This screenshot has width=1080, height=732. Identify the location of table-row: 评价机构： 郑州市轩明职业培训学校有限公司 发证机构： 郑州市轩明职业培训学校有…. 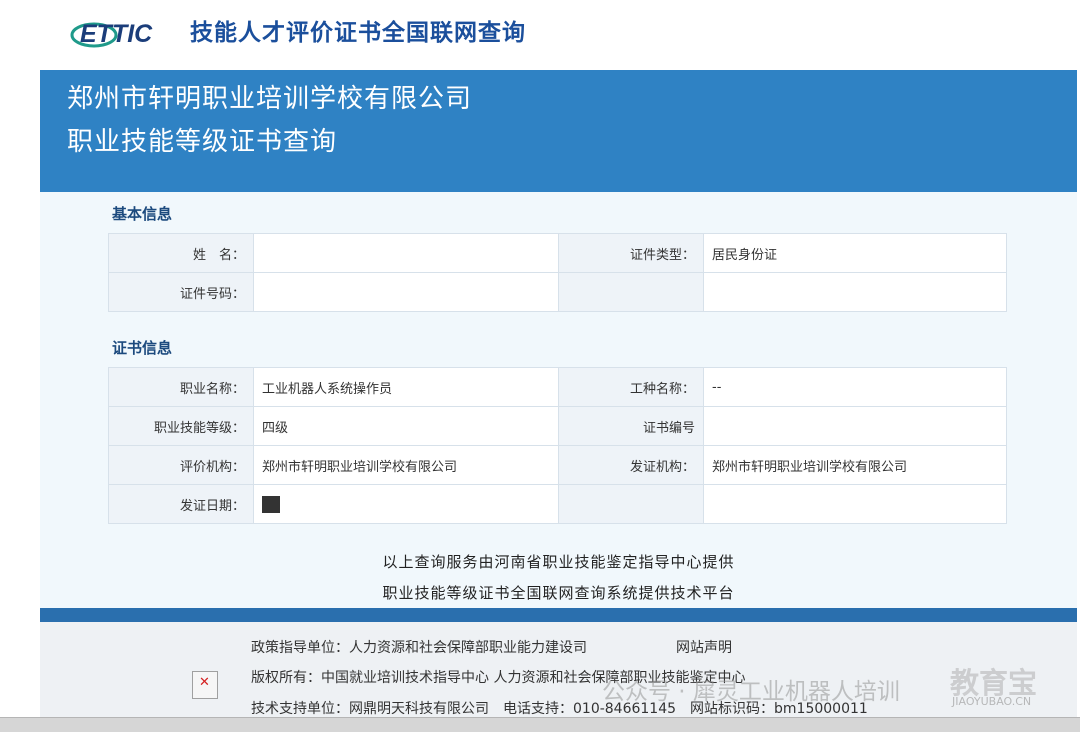
(557, 465).